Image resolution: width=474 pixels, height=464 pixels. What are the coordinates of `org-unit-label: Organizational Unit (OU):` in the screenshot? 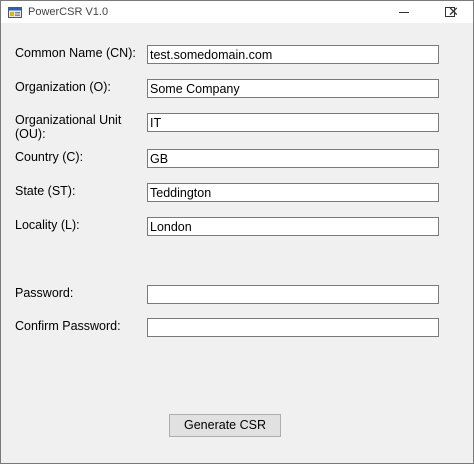 It's located at (68, 127).